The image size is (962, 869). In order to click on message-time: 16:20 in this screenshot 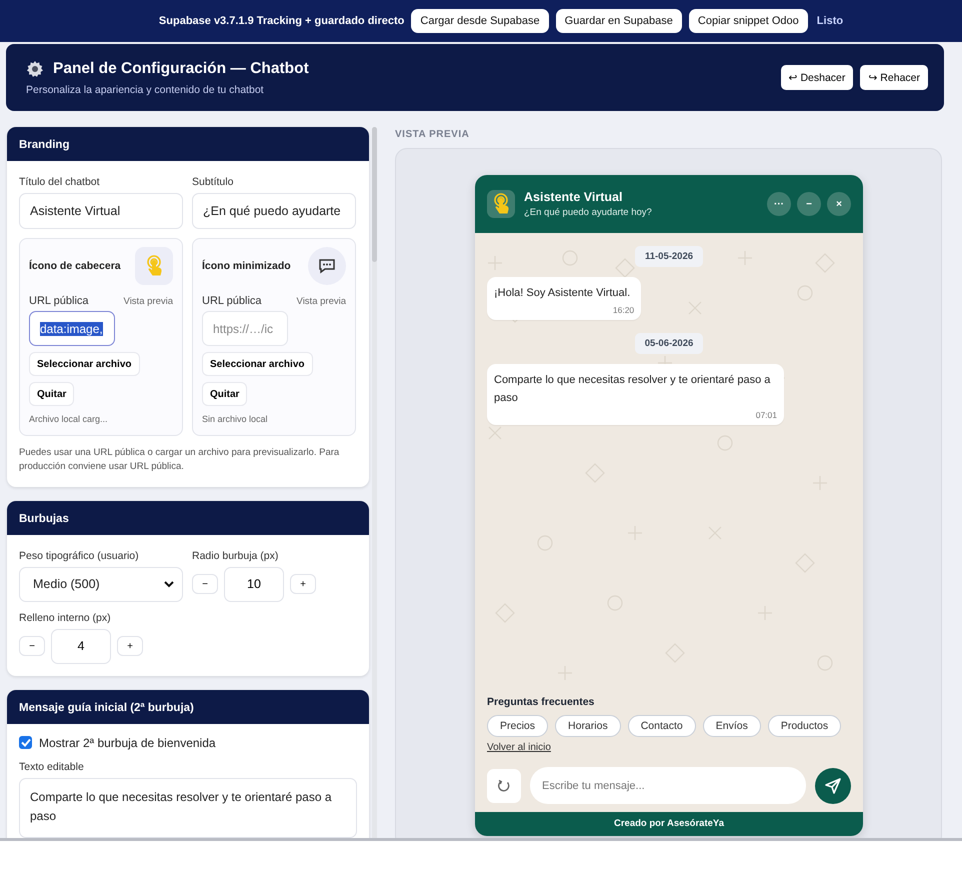, I will do `click(623, 309)`.